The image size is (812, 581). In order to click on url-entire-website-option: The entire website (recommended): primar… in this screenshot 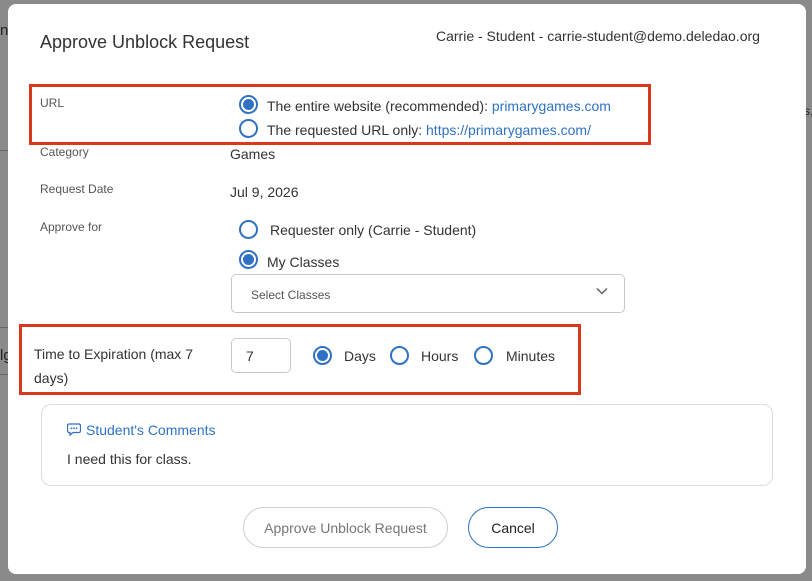, I will do `click(439, 106)`.